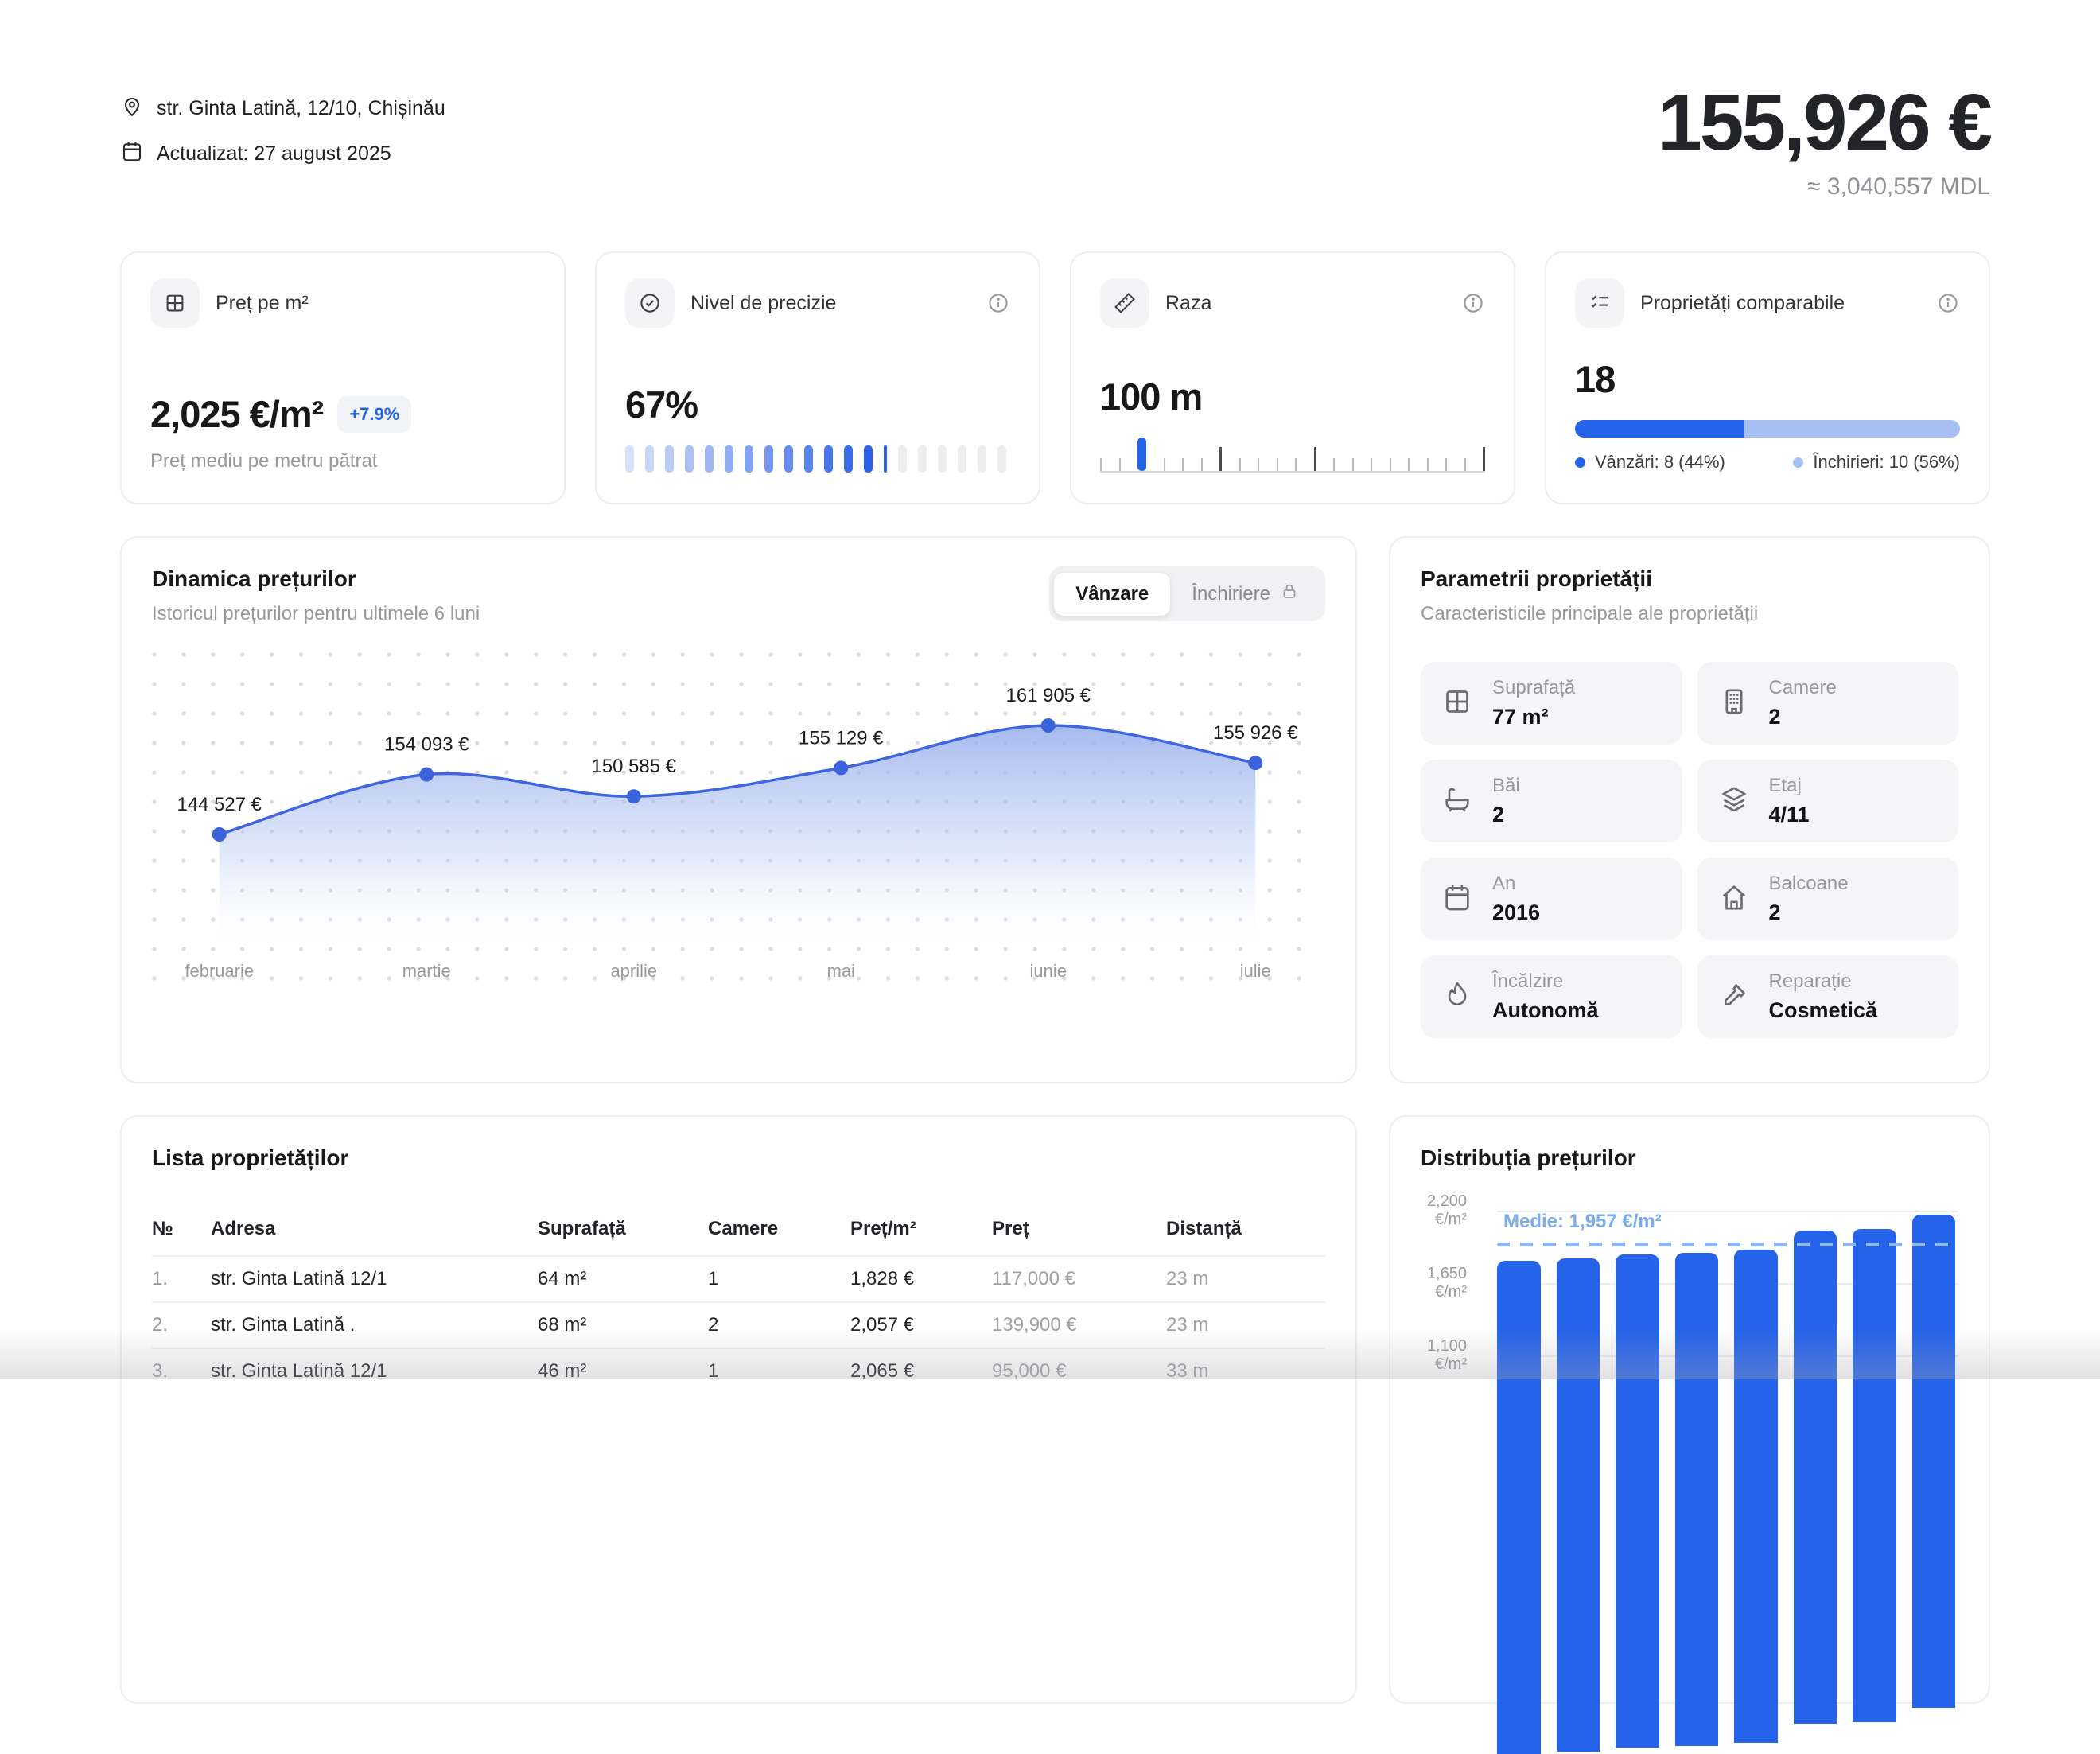 Image resolution: width=2100 pixels, height=1754 pixels. Describe the element at coordinates (1551, 899) in the screenshot. I see `param-tile-4: An 2016` at that location.